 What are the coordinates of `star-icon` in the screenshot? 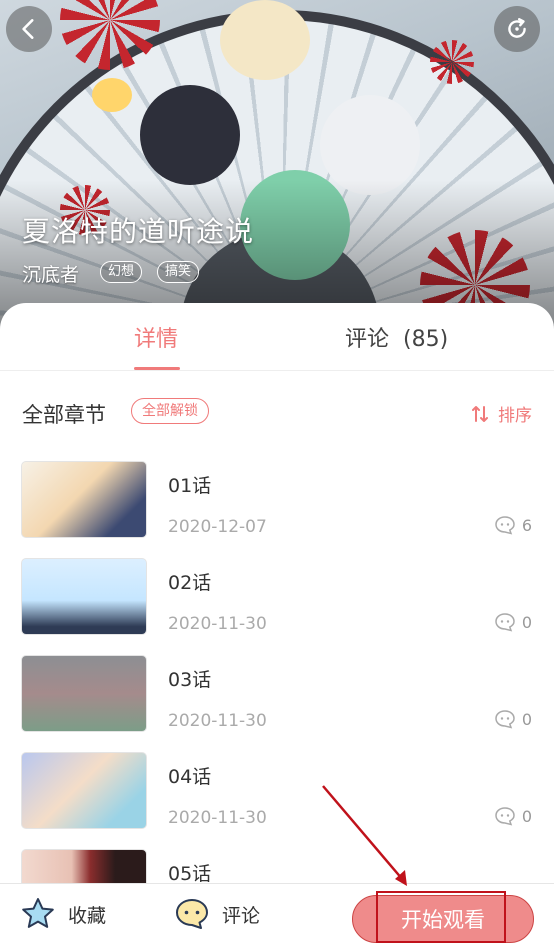 It's located at (38, 913).